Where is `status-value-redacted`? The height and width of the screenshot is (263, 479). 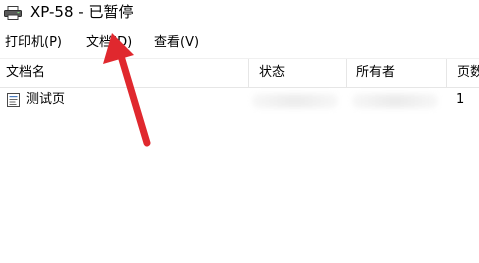 status-value-redacted is located at coordinates (295, 101).